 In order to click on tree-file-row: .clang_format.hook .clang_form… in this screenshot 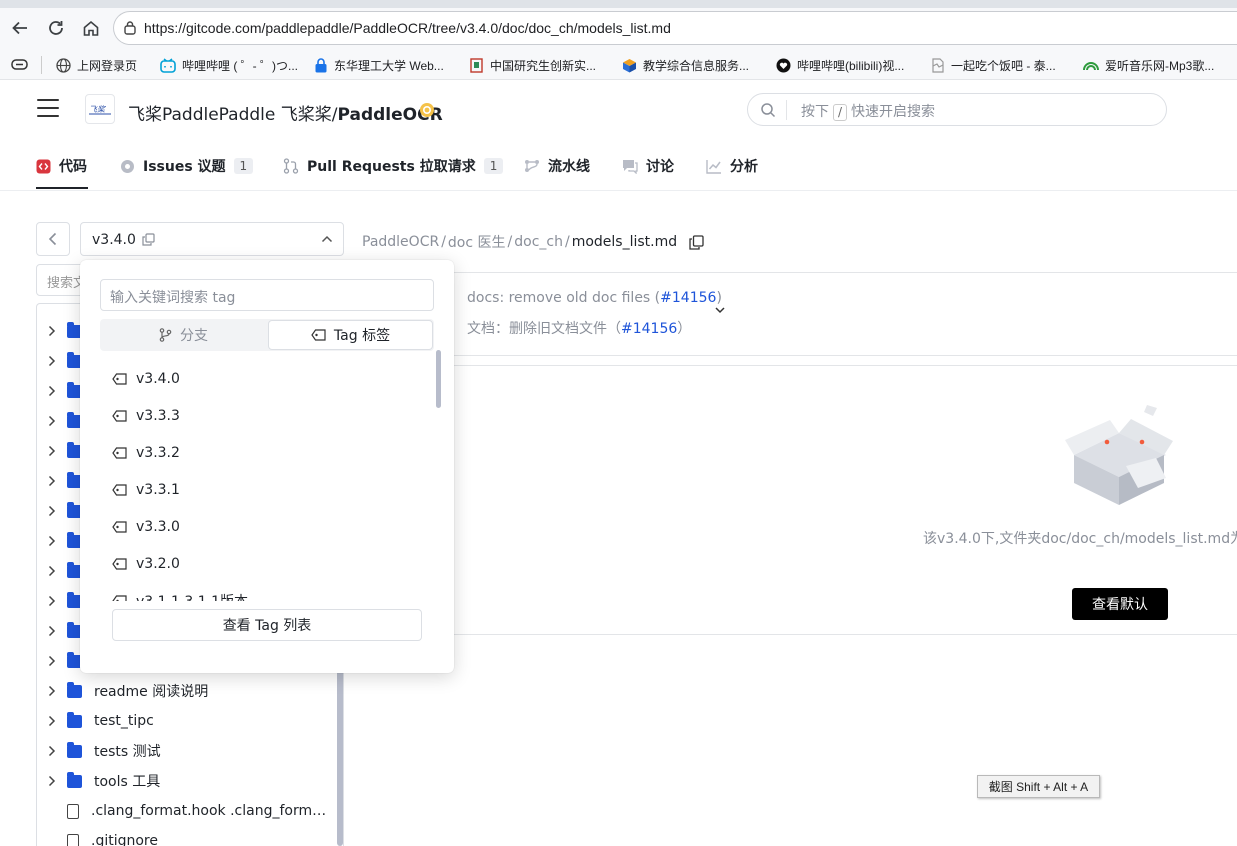, I will do `click(187, 811)`.